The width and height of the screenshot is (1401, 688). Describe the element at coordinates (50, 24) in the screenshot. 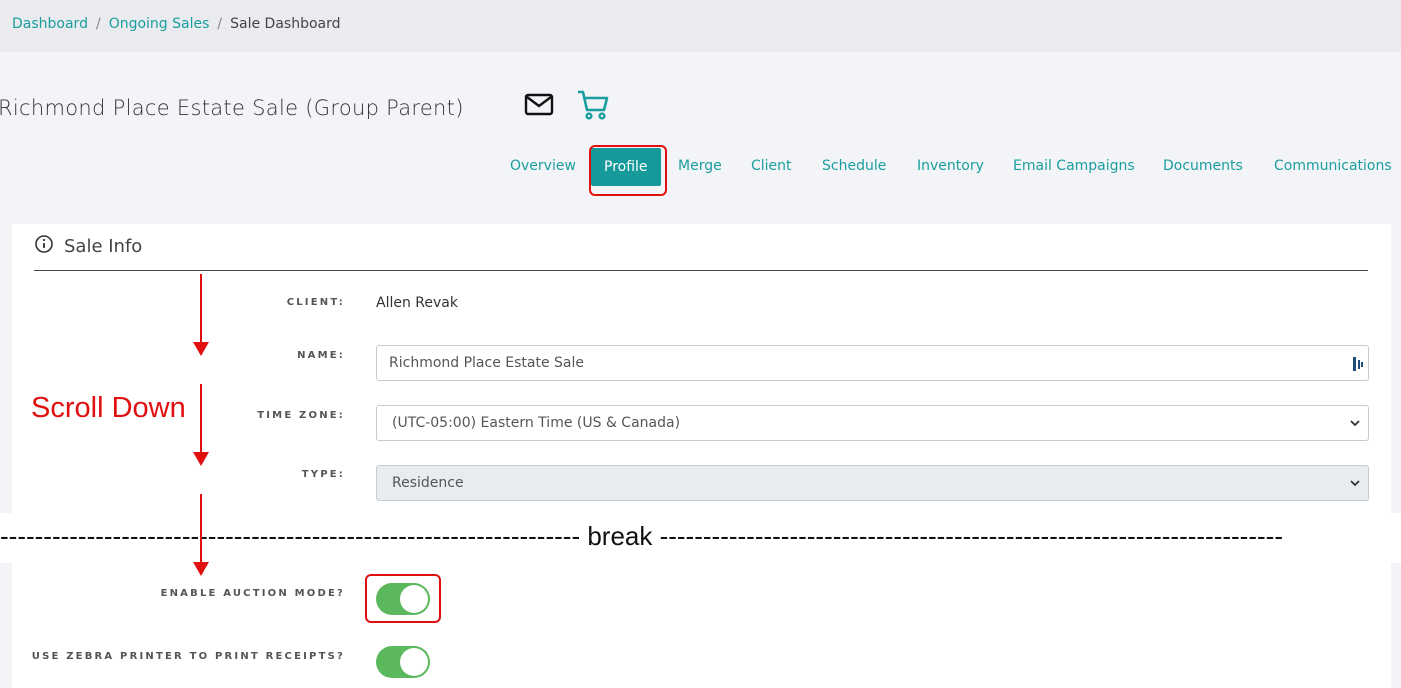

I see `breadcrumb-link-dashboard: Dashboard` at that location.